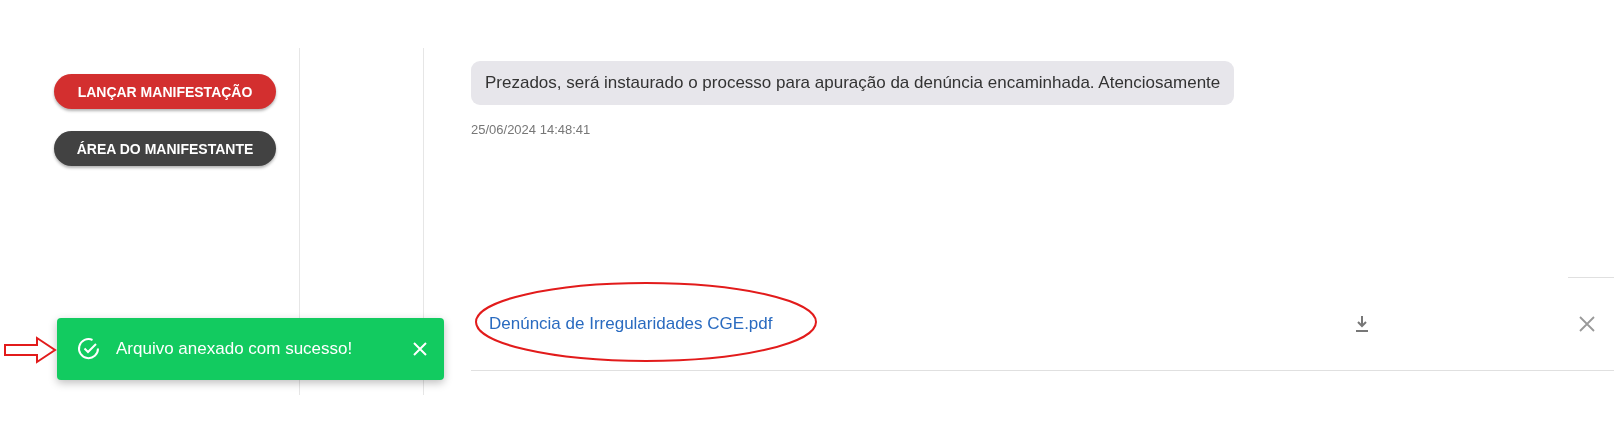  Describe the element at coordinates (531, 129) in the screenshot. I see `message-timestamp: 25/06/2024 14:48:41` at that location.